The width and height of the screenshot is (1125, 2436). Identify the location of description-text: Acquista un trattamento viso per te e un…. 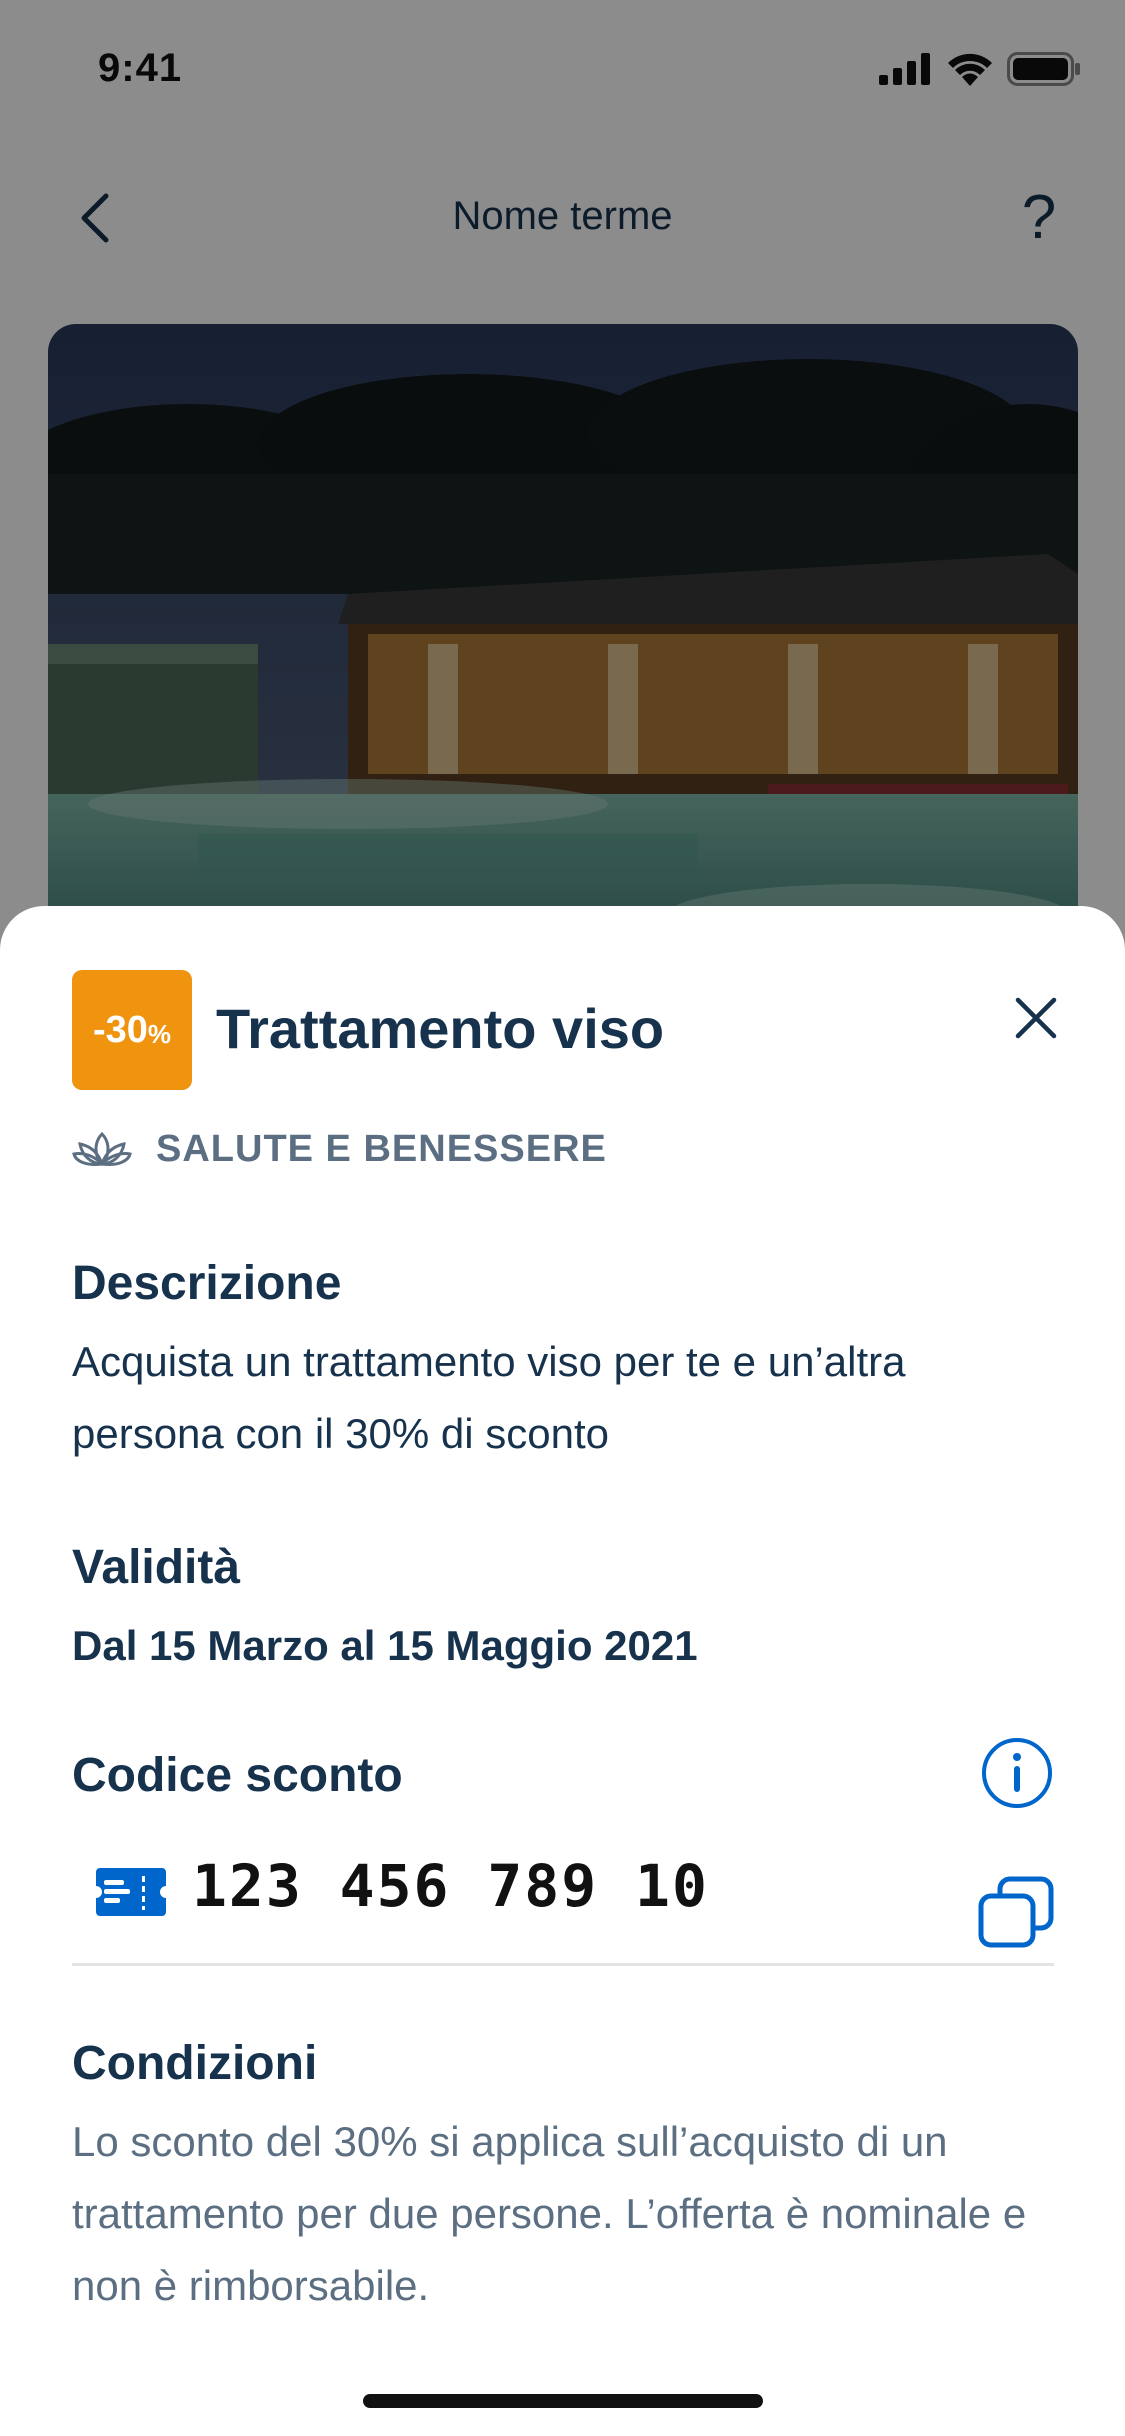
(489, 1397).